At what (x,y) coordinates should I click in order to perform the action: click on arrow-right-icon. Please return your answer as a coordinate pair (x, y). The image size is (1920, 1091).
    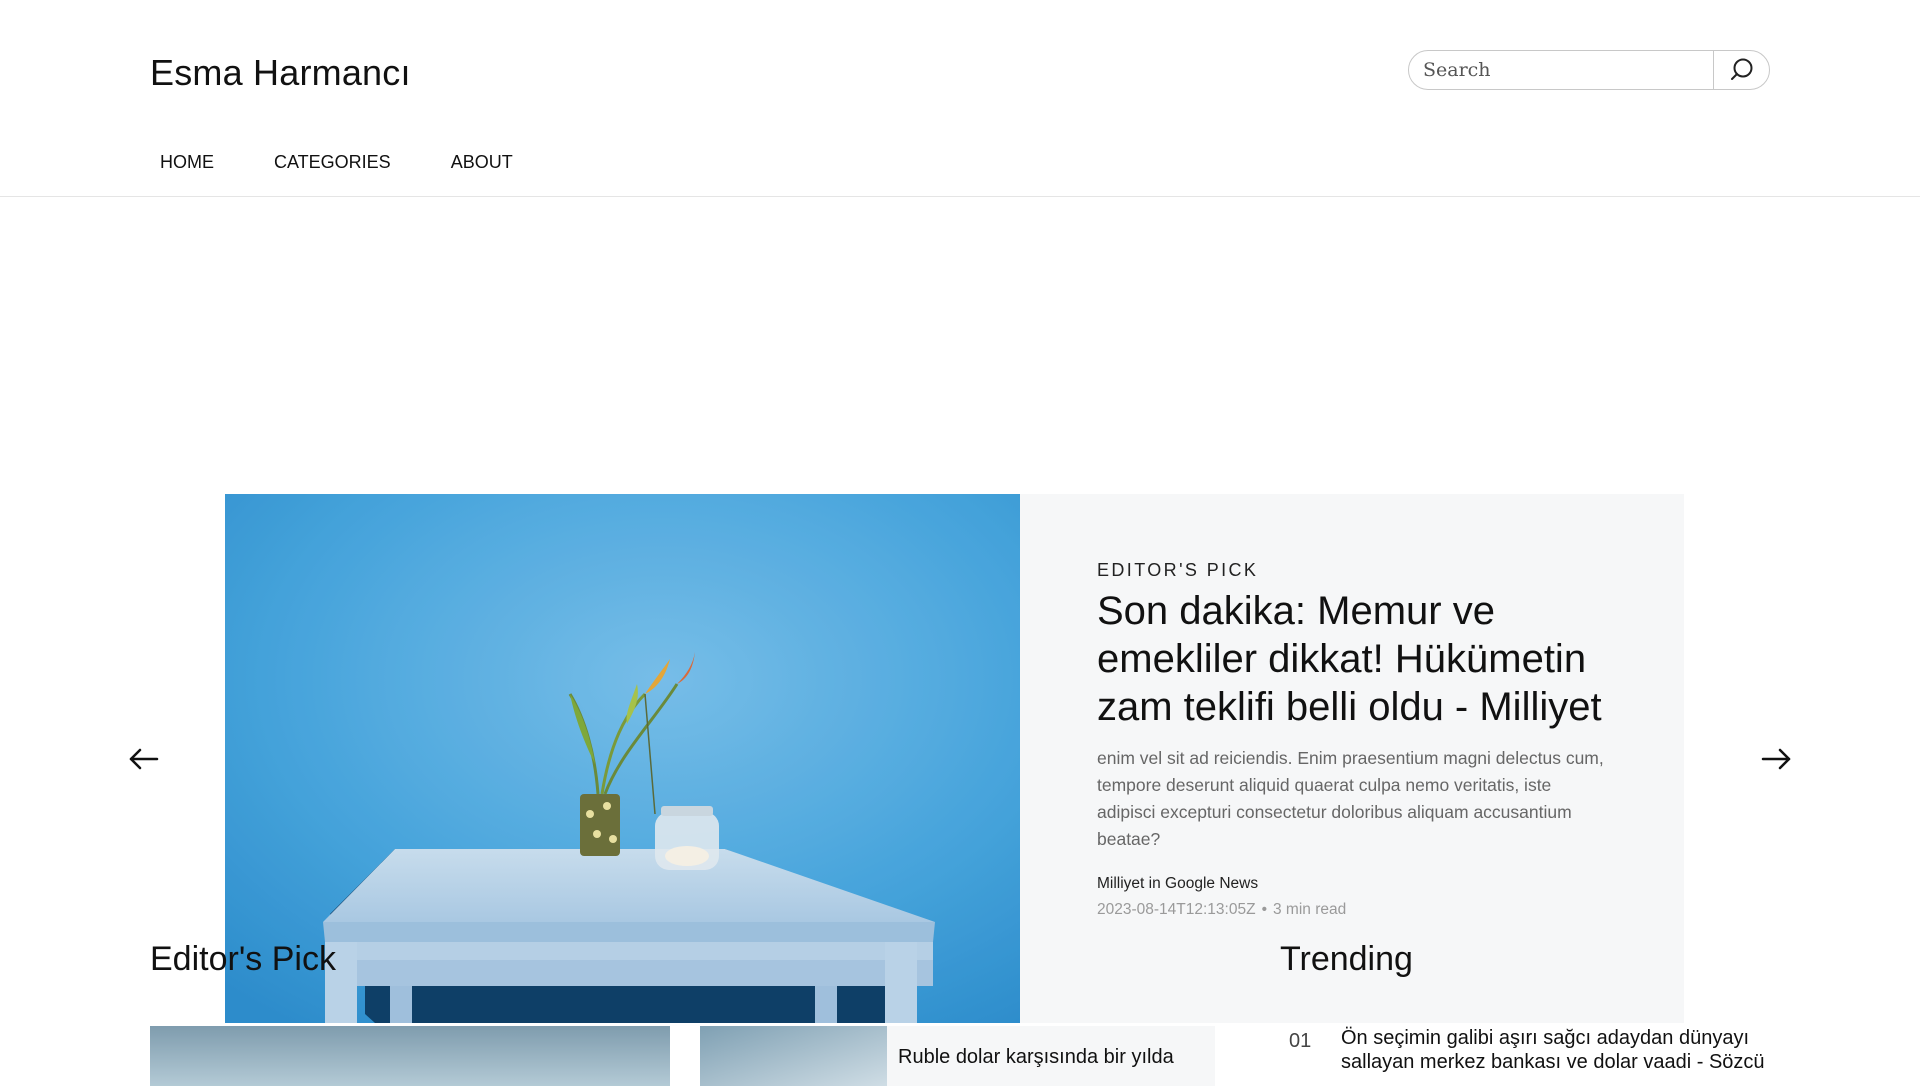
    Looking at the image, I should click on (1776, 759).